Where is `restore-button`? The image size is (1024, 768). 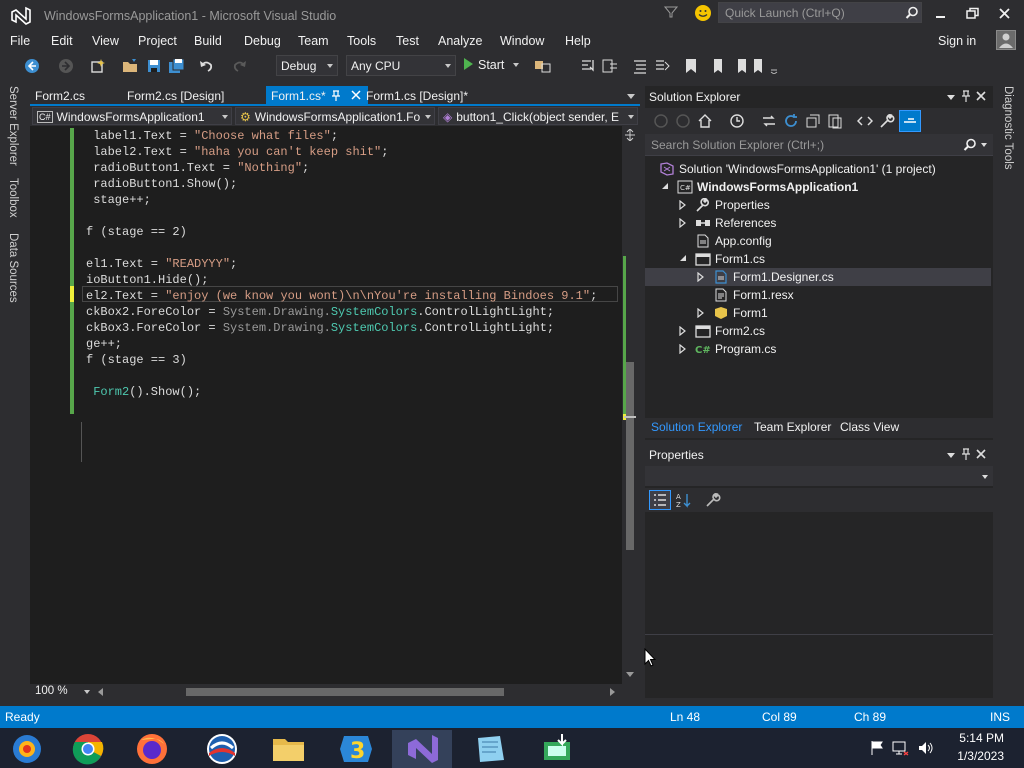 restore-button is located at coordinates (973, 14).